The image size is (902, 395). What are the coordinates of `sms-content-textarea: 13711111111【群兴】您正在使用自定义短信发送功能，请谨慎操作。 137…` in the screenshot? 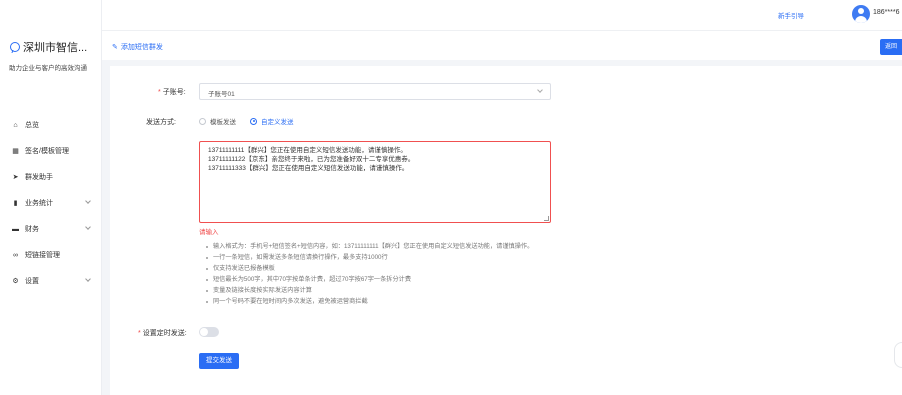 It's located at (375, 182).